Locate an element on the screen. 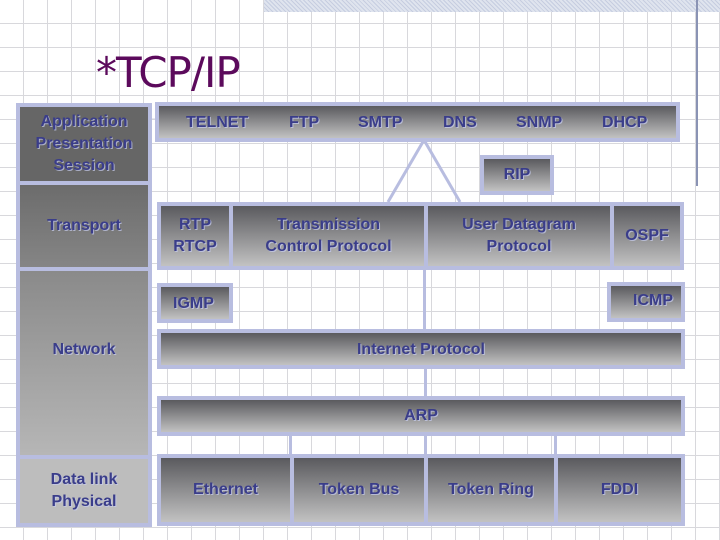 The image size is (720, 540). protocol-ospf-box: OSPF is located at coordinates (647, 236).